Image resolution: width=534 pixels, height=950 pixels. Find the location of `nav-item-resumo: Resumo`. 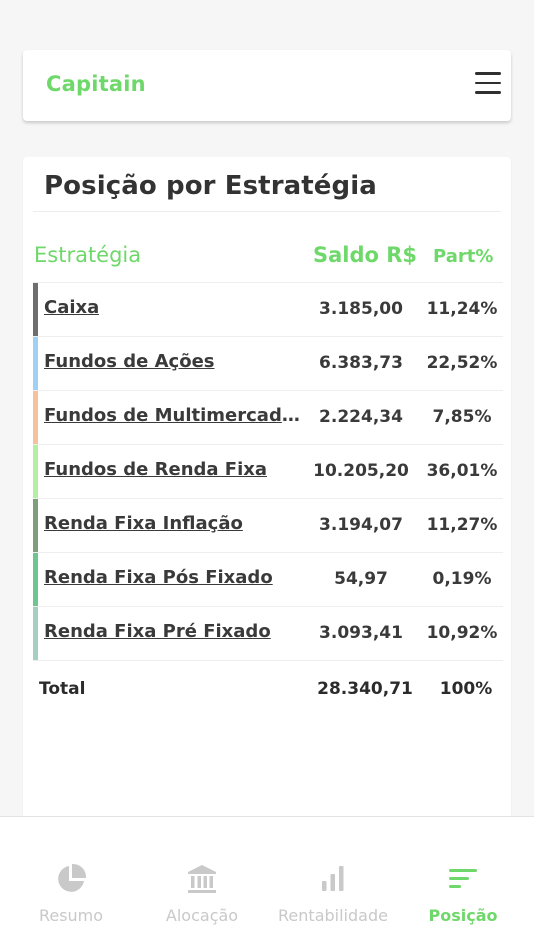

nav-item-resumo: Resumo is located at coordinates (71, 893).